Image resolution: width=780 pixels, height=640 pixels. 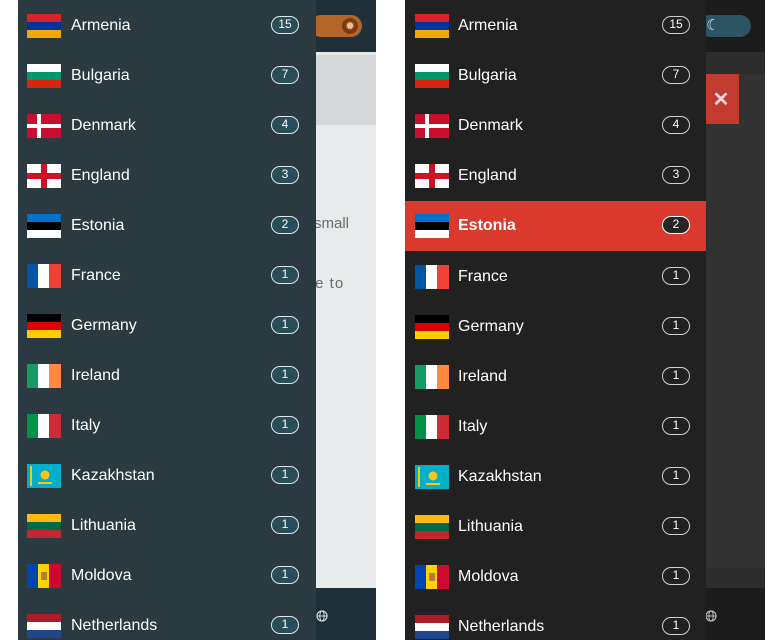 I want to click on app-footer, so click(x=345, y=614).